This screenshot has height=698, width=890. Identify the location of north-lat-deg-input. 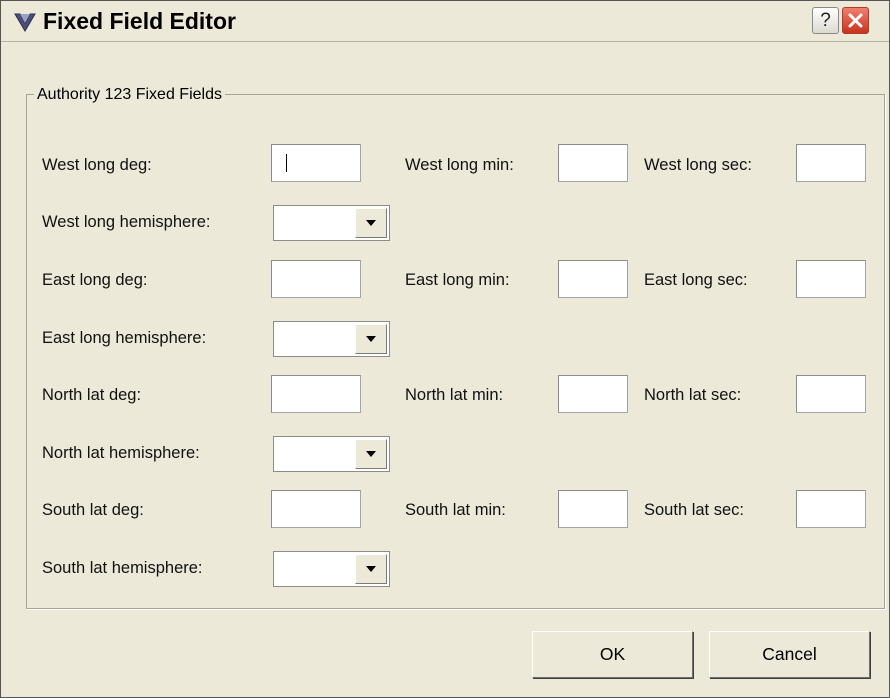
(316, 394).